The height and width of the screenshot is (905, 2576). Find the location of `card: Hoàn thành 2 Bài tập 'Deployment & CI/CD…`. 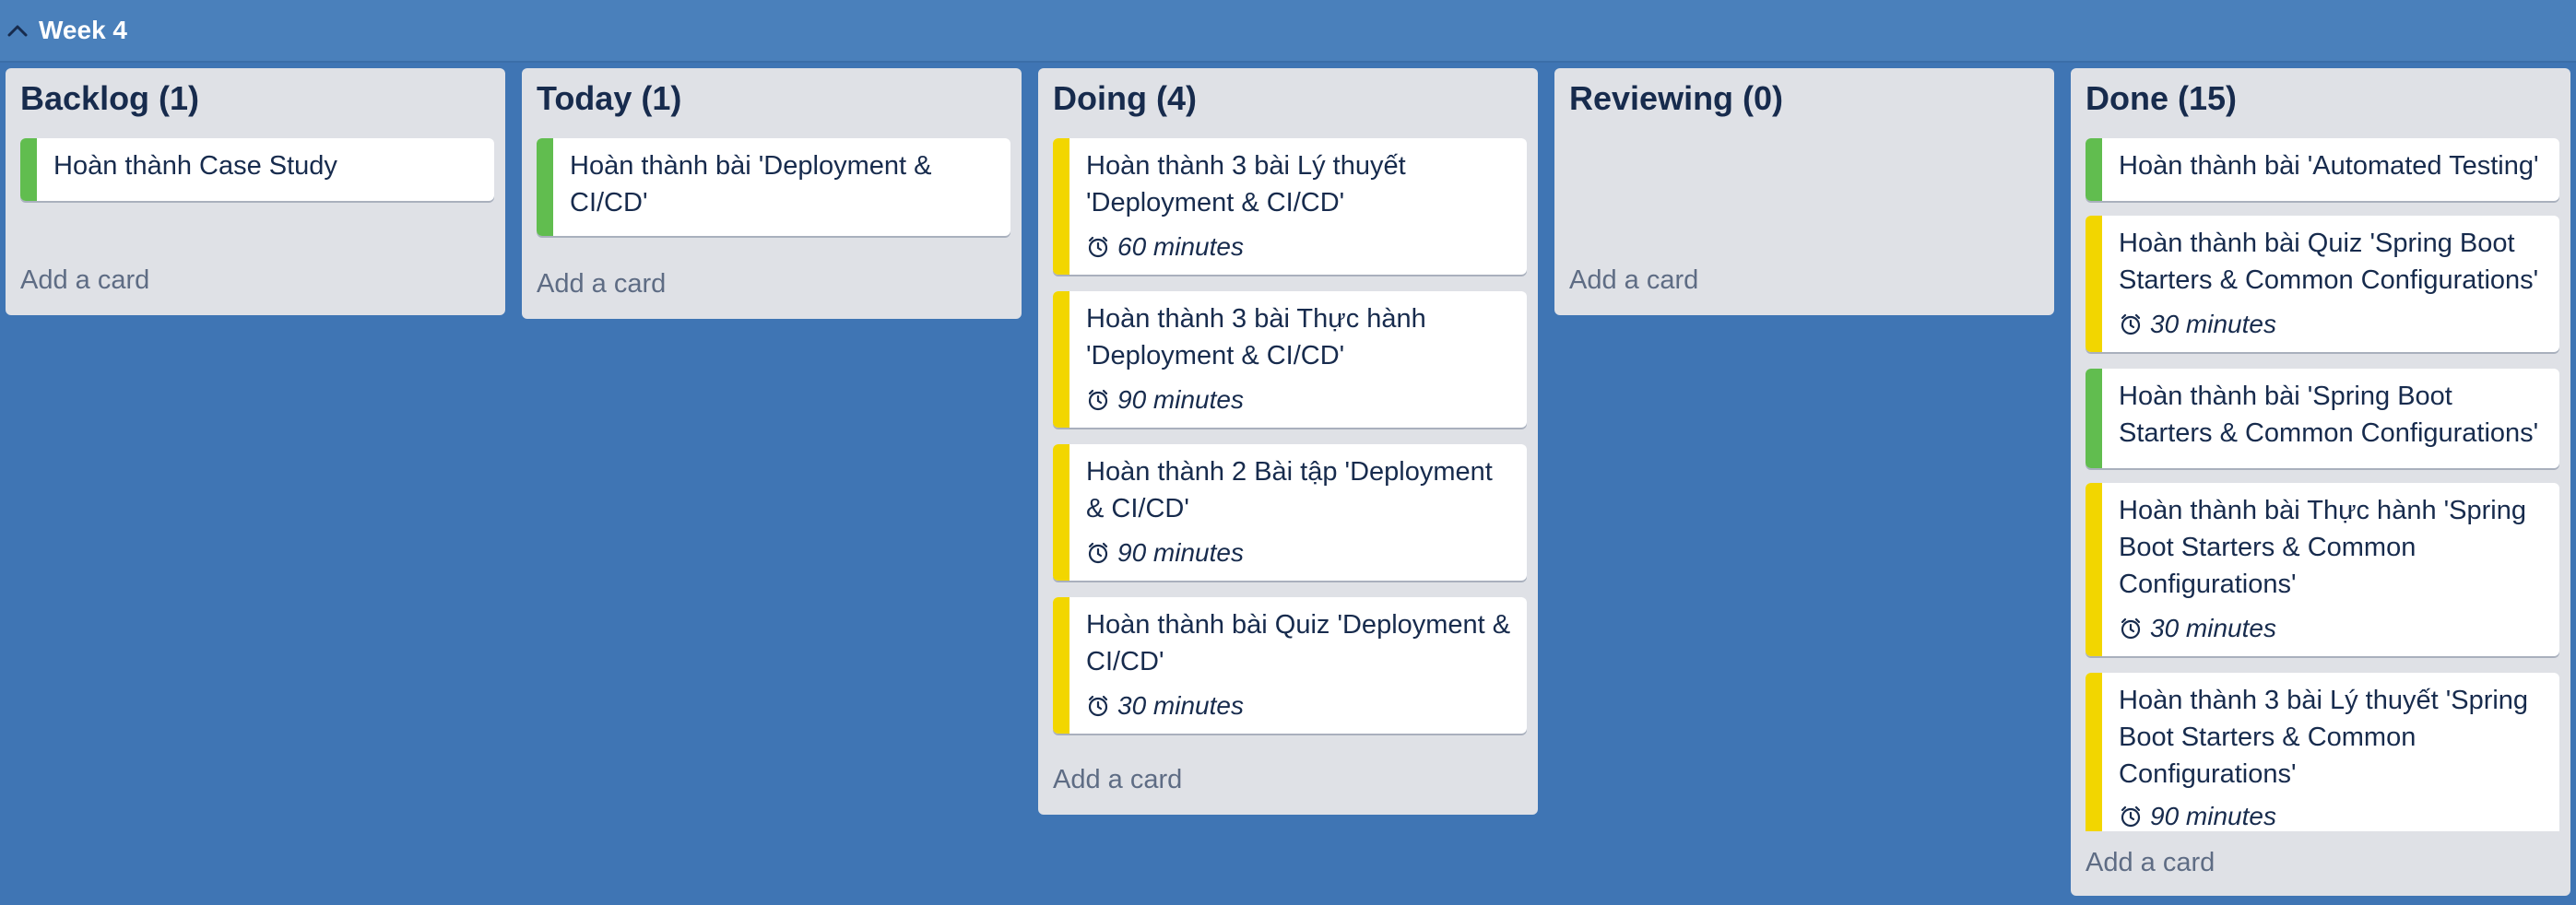

card: Hoàn thành 2 Bài tập 'Deployment & CI/CD… is located at coordinates (1290, 512).